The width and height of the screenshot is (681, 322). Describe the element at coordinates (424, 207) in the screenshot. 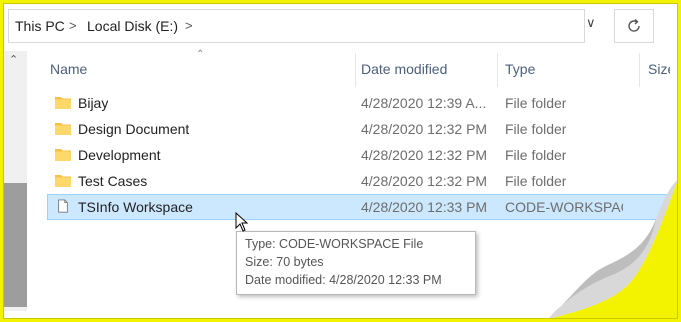

I see `file-date: 4/28/2020 12:33 PM` at that location.